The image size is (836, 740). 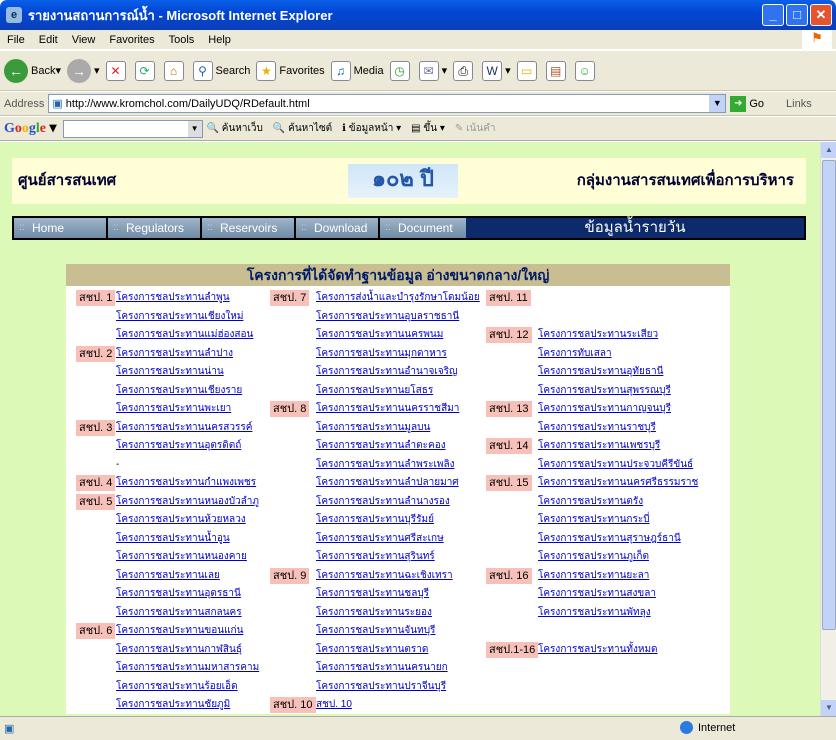 What do you see at coordinates (174, 354) in the screenshot?
I see `project-link: โครงการชลประทานลำปาง` at bounding box center [174, 354].